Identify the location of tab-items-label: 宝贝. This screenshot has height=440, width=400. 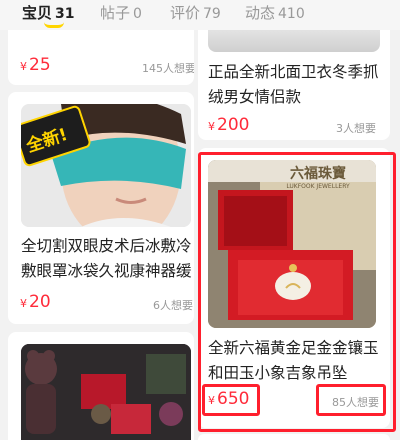
(37, 13).